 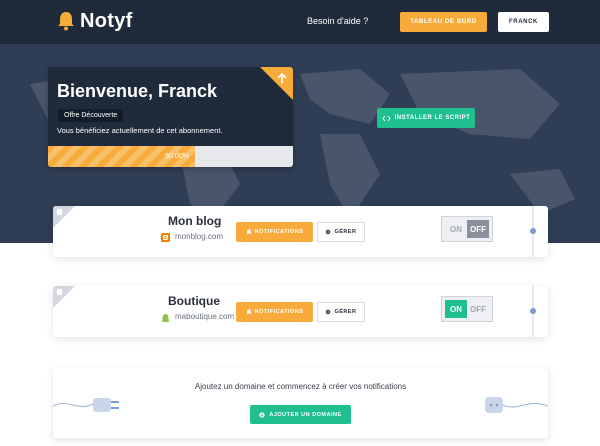 I want to click on upgrade-arrow-icon, so click(x=276, y=83).